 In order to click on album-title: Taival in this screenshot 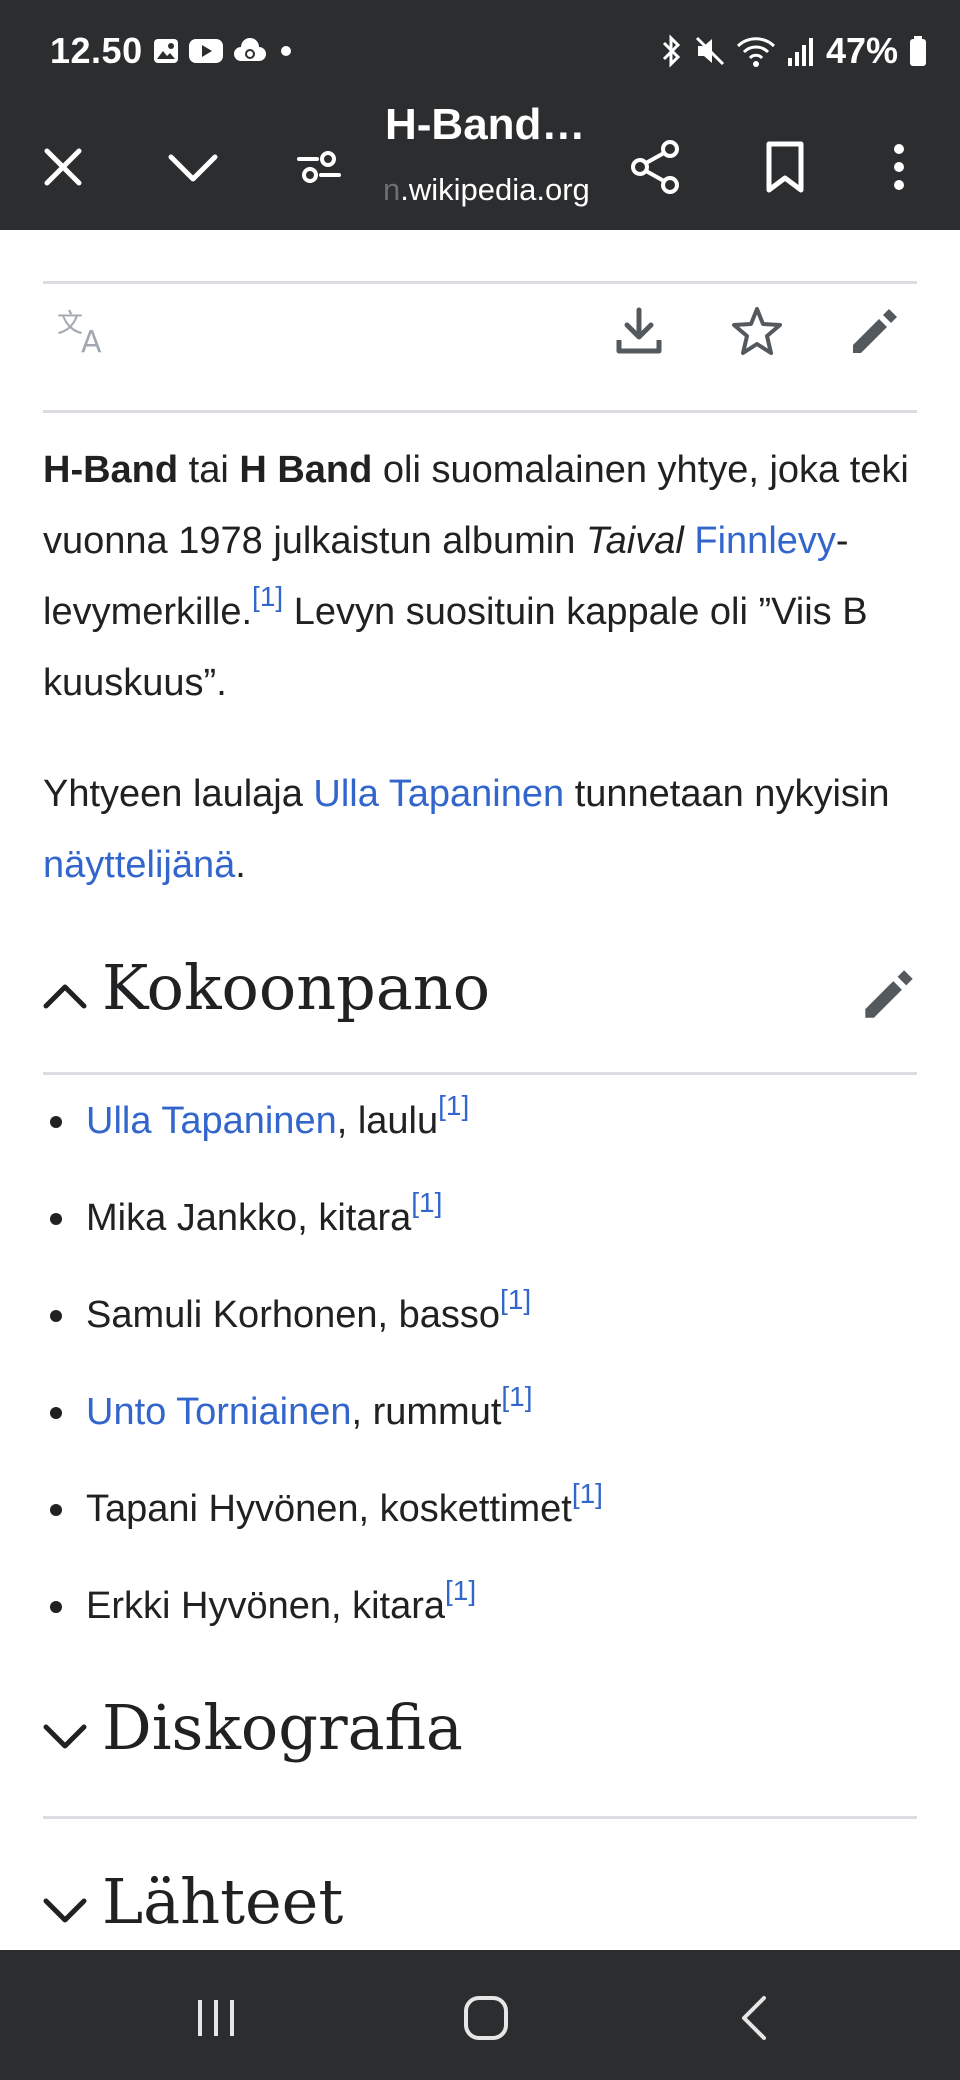, I will do `click(634, 541)`.